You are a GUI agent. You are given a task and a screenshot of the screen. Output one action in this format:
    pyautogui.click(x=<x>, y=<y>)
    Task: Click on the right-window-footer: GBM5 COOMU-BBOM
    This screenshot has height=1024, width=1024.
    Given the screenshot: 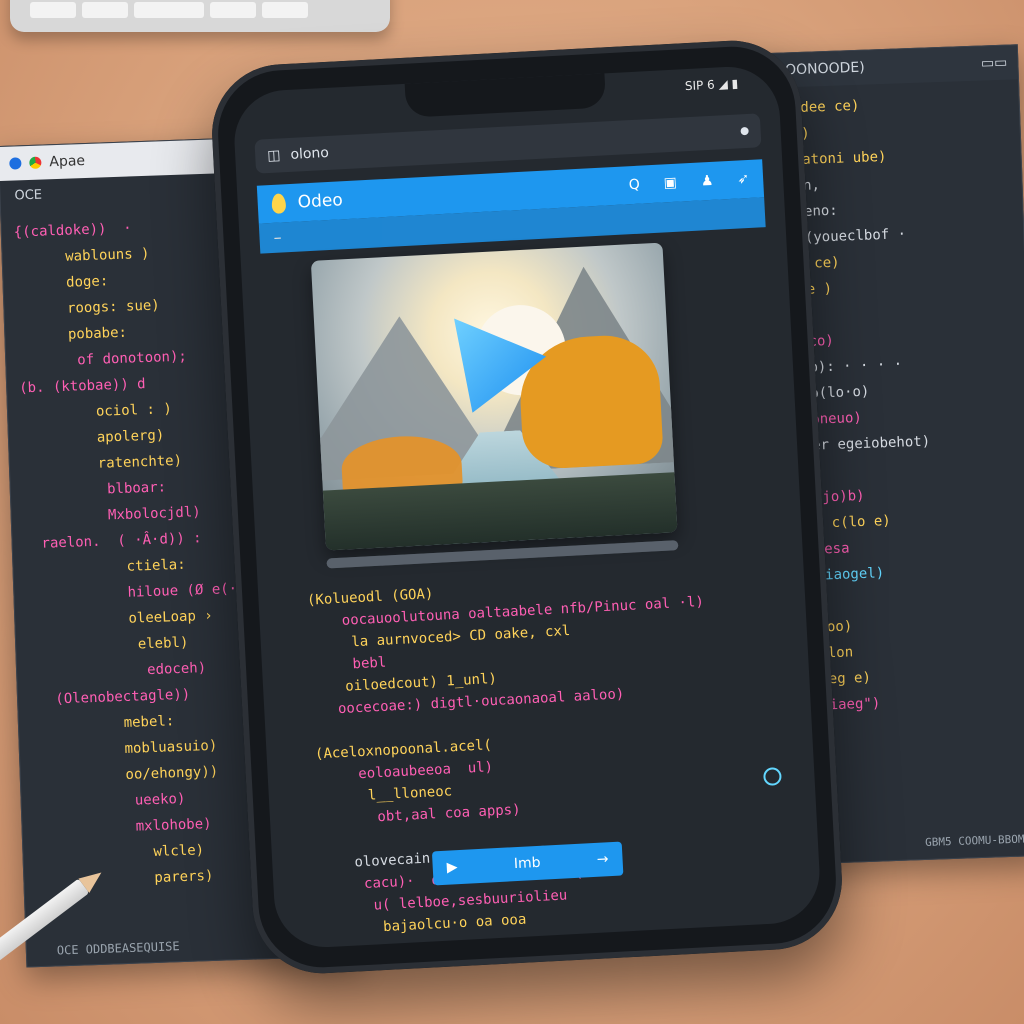 What is the action you would take?
    pyautogui.click(x=974, y=840)
    